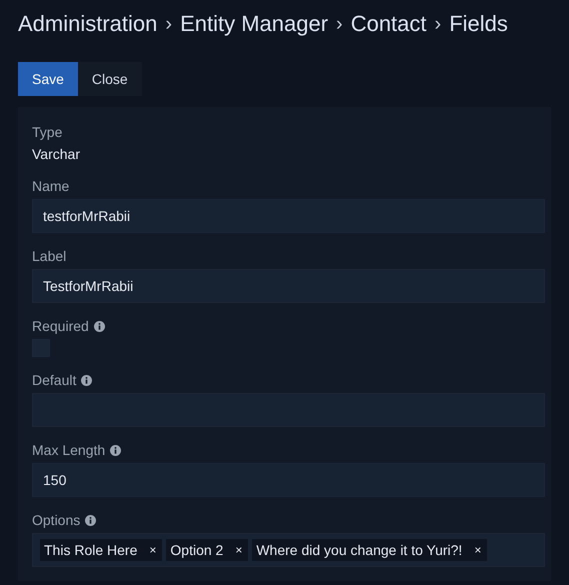 This screenshot has width=569, height=585. Describe the element at coordinates (254, 24) in the screenshot. I see `breadcrumb-item: Entity Manager` at that location.